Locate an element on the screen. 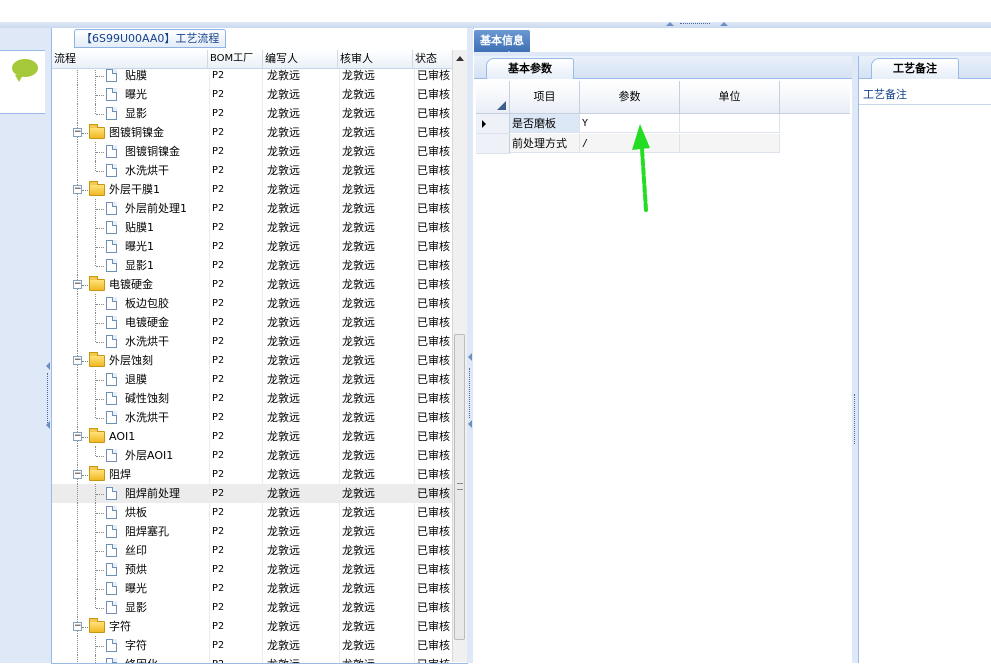 The image size is (991, 664). tree-node-cell: − 外层蚀刻 is located at coordinates (131, 360).